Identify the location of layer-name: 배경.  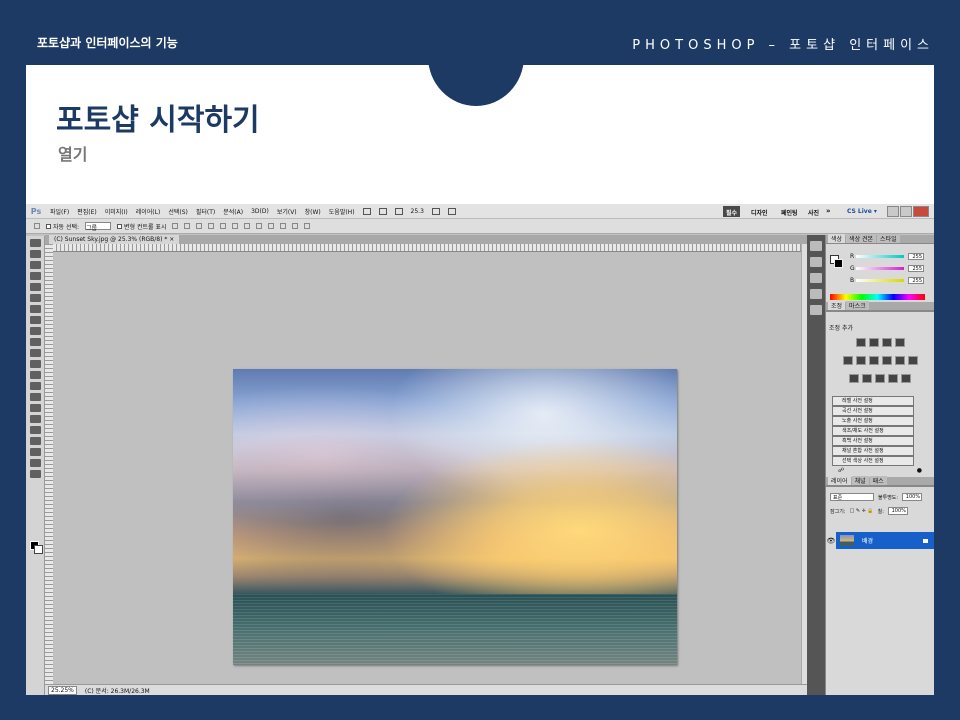
(867, 540).